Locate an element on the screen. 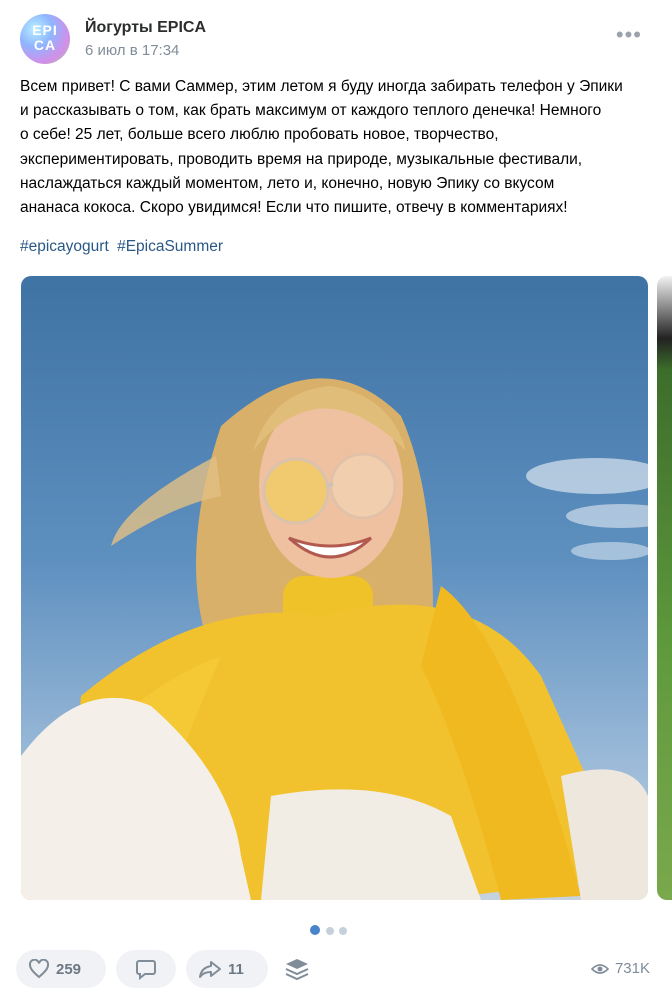 This screenshot has width=672, height=999. community-avatar: EPI CA is located at coordinates (45, 39).